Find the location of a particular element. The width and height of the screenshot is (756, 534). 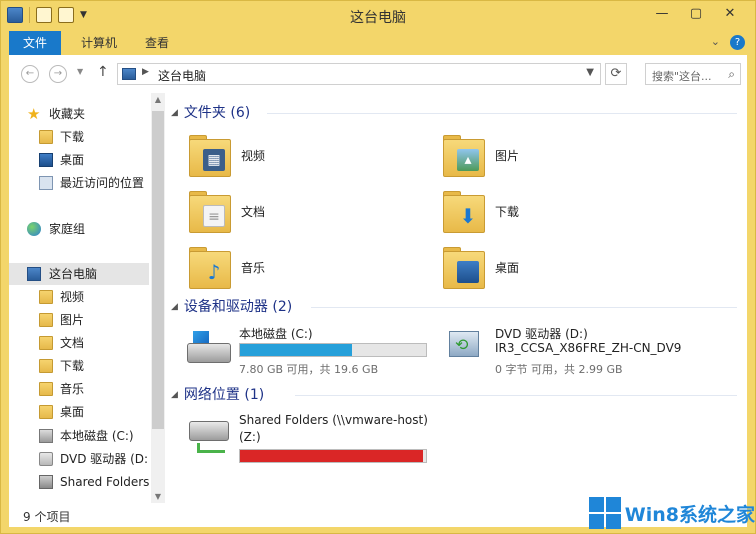

item-count: 9 个项目 is located at coordinates (47, 517).